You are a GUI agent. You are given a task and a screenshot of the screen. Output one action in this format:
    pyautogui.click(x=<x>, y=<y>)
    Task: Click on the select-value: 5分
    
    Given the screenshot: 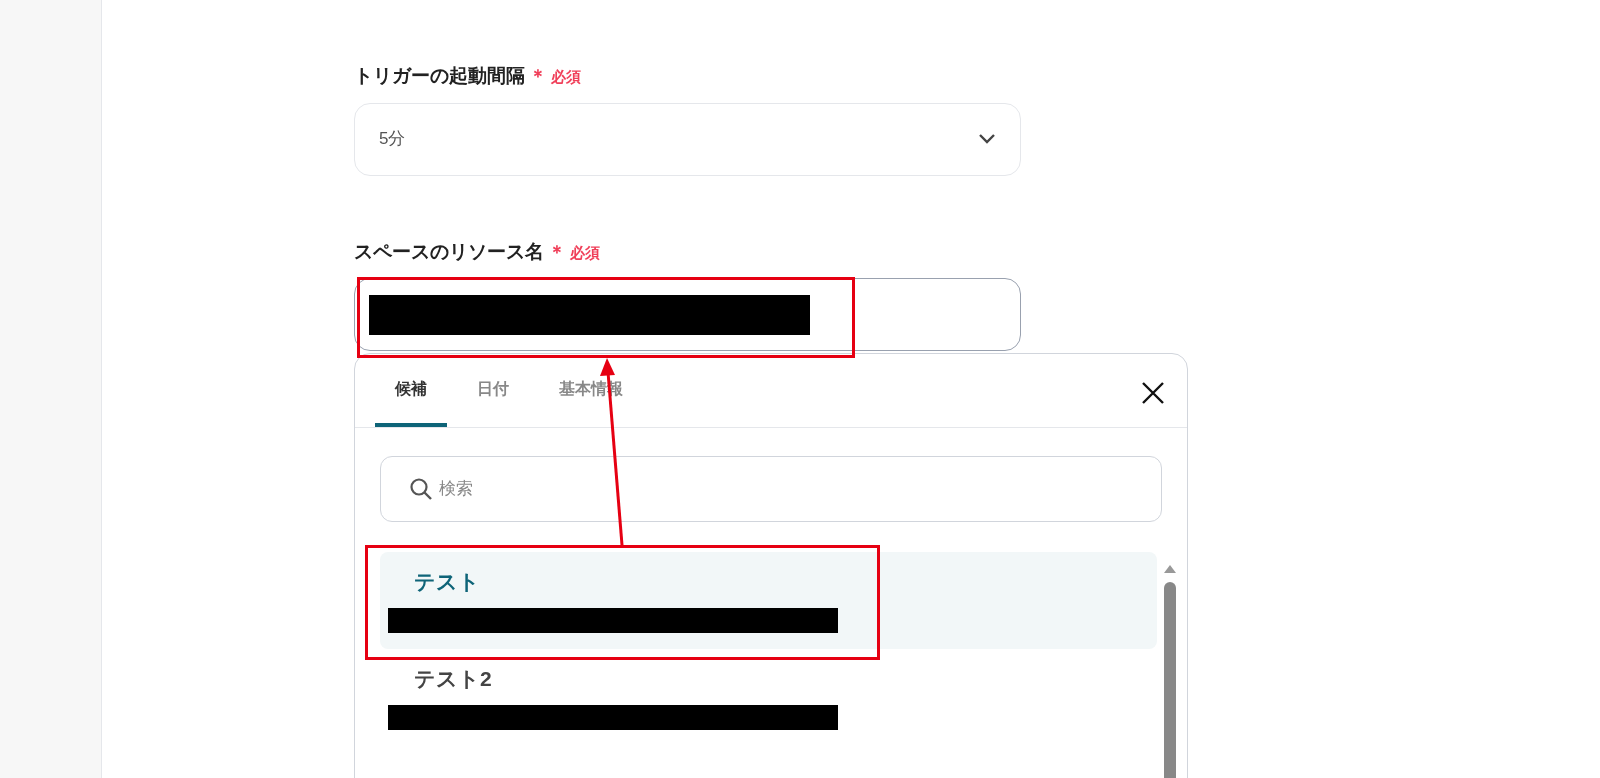 What is the action you would take?
    pyautogui.click(x=392, y=139)
    